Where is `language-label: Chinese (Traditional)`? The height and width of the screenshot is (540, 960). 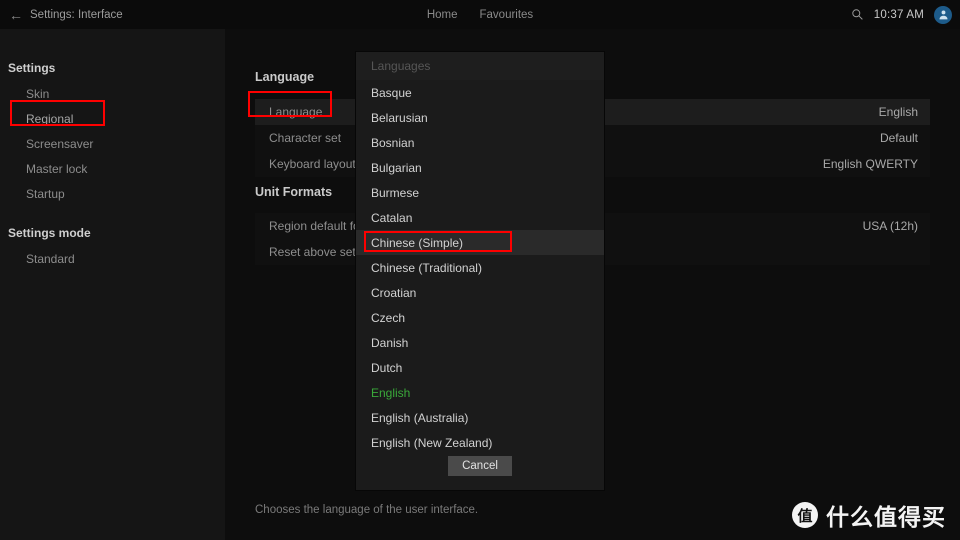
language-label: Chinese (Traditional) is located at coordinates (426, 267).